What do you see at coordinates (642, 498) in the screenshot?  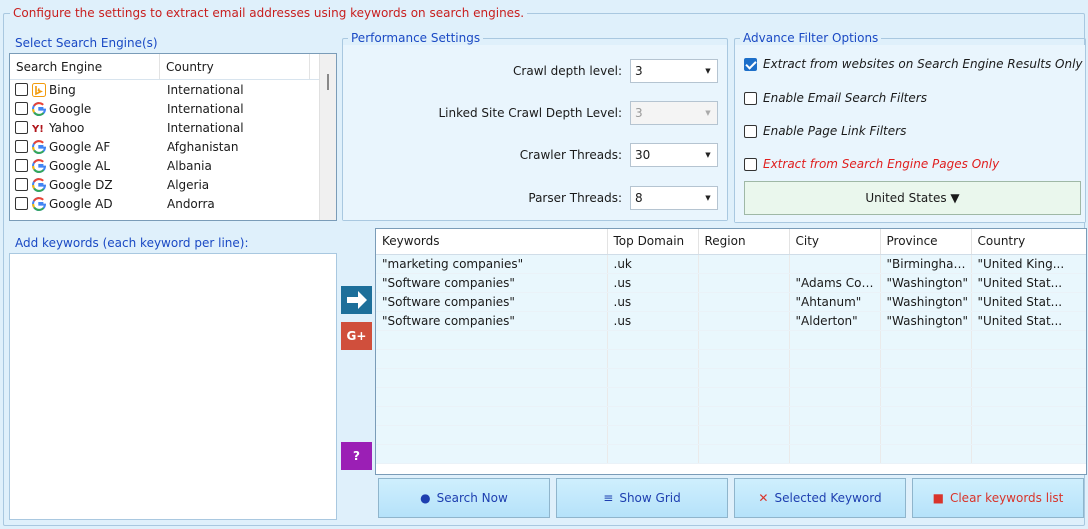 I see `show-grid-button: ≡ Show Grid` at bounding box center [642, 498].